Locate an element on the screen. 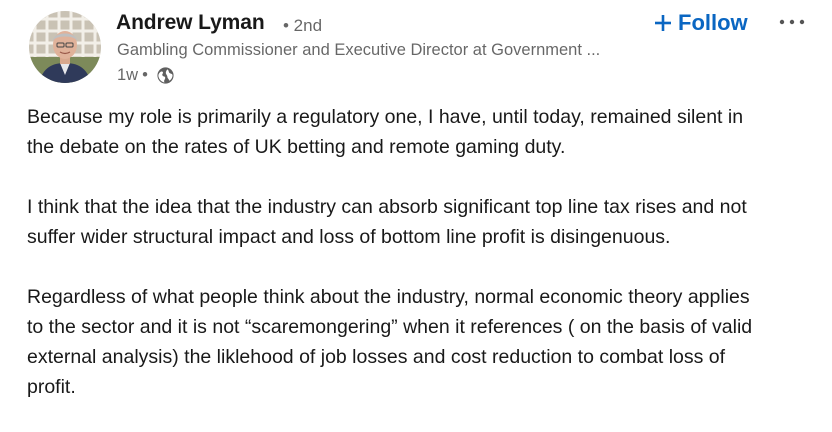  ellipsis-icon is located at coordinates (792, 22).